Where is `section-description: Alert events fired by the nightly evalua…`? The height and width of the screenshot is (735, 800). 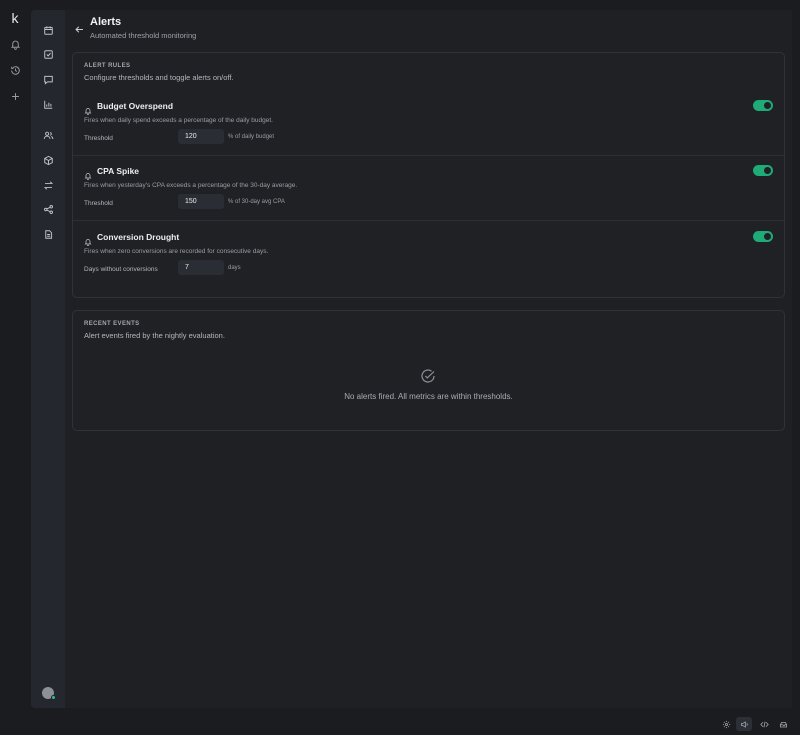 section-description: Alert events fired by the nightly evalua… is located at coordinates (154, 335).